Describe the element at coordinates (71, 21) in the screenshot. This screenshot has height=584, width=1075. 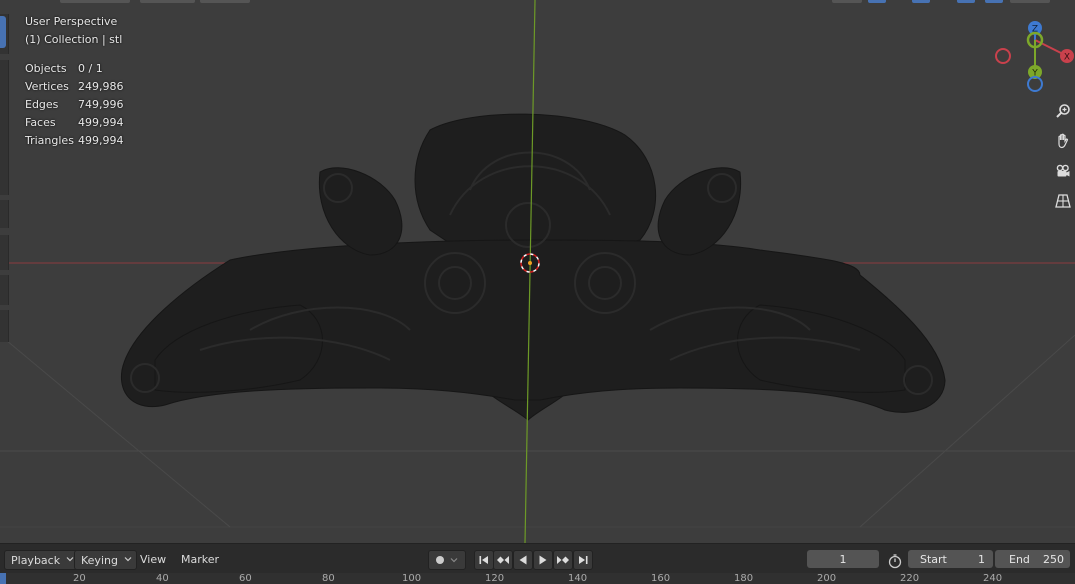
I see `viewport-perspective-label: User Perspective` at that location.